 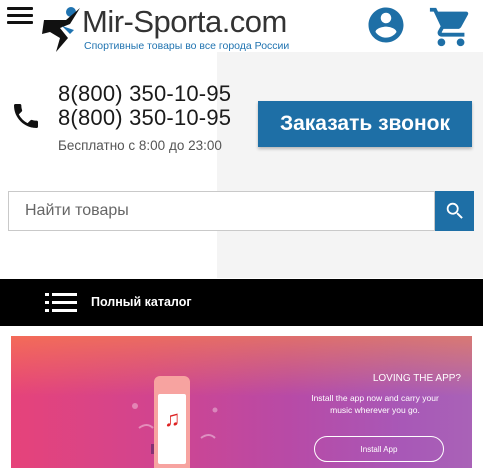 What do you see at coordinates (221, 211) in the screenshot?
I see `search-input` at bounding box center [221, 211].